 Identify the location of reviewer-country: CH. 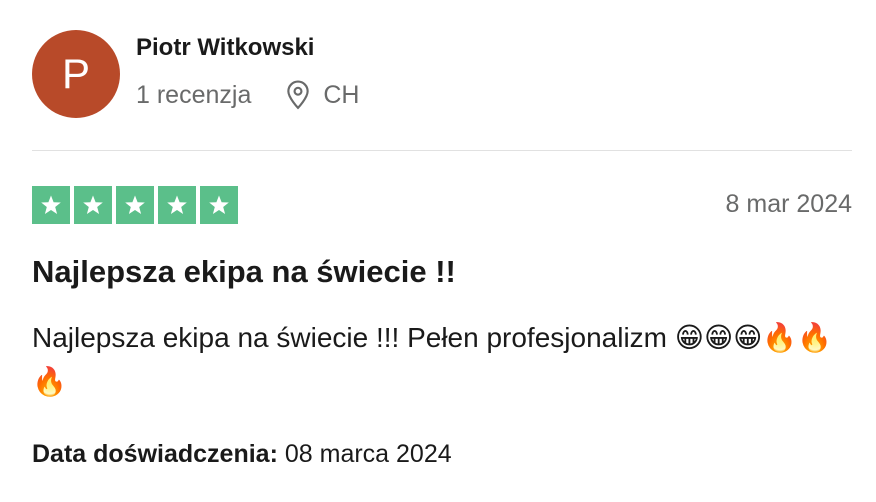
(341, 94).